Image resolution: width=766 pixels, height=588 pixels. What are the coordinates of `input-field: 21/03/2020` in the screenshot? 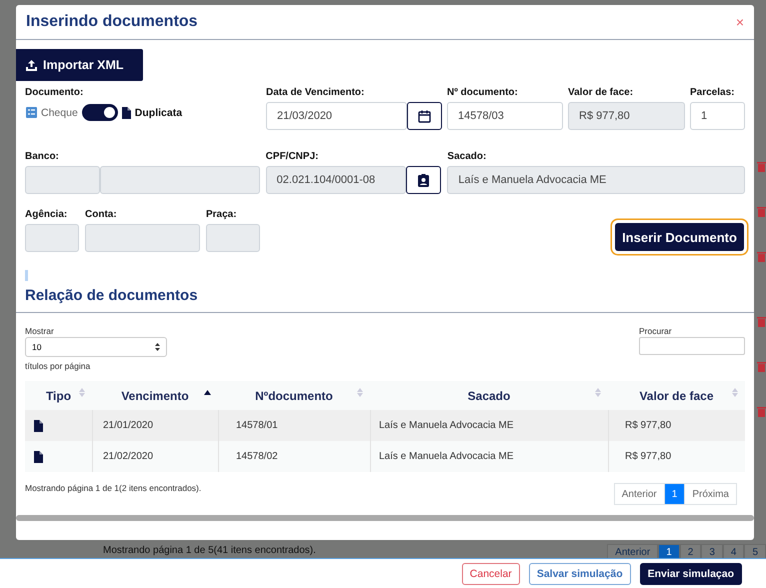 It's located at (336, 116).